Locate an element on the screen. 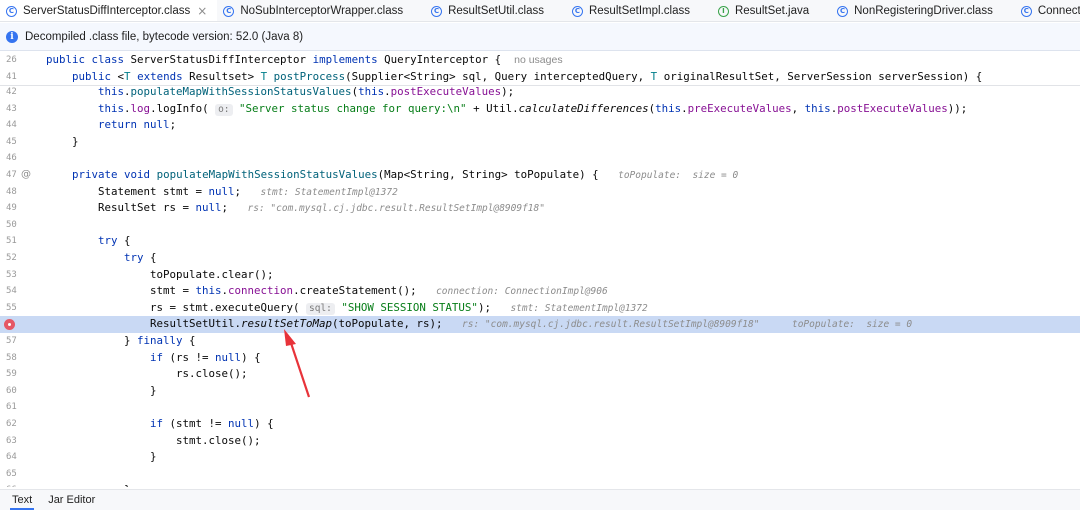  editor-tab: C ResultSetImpl.class is located at coordinates (639, 10).